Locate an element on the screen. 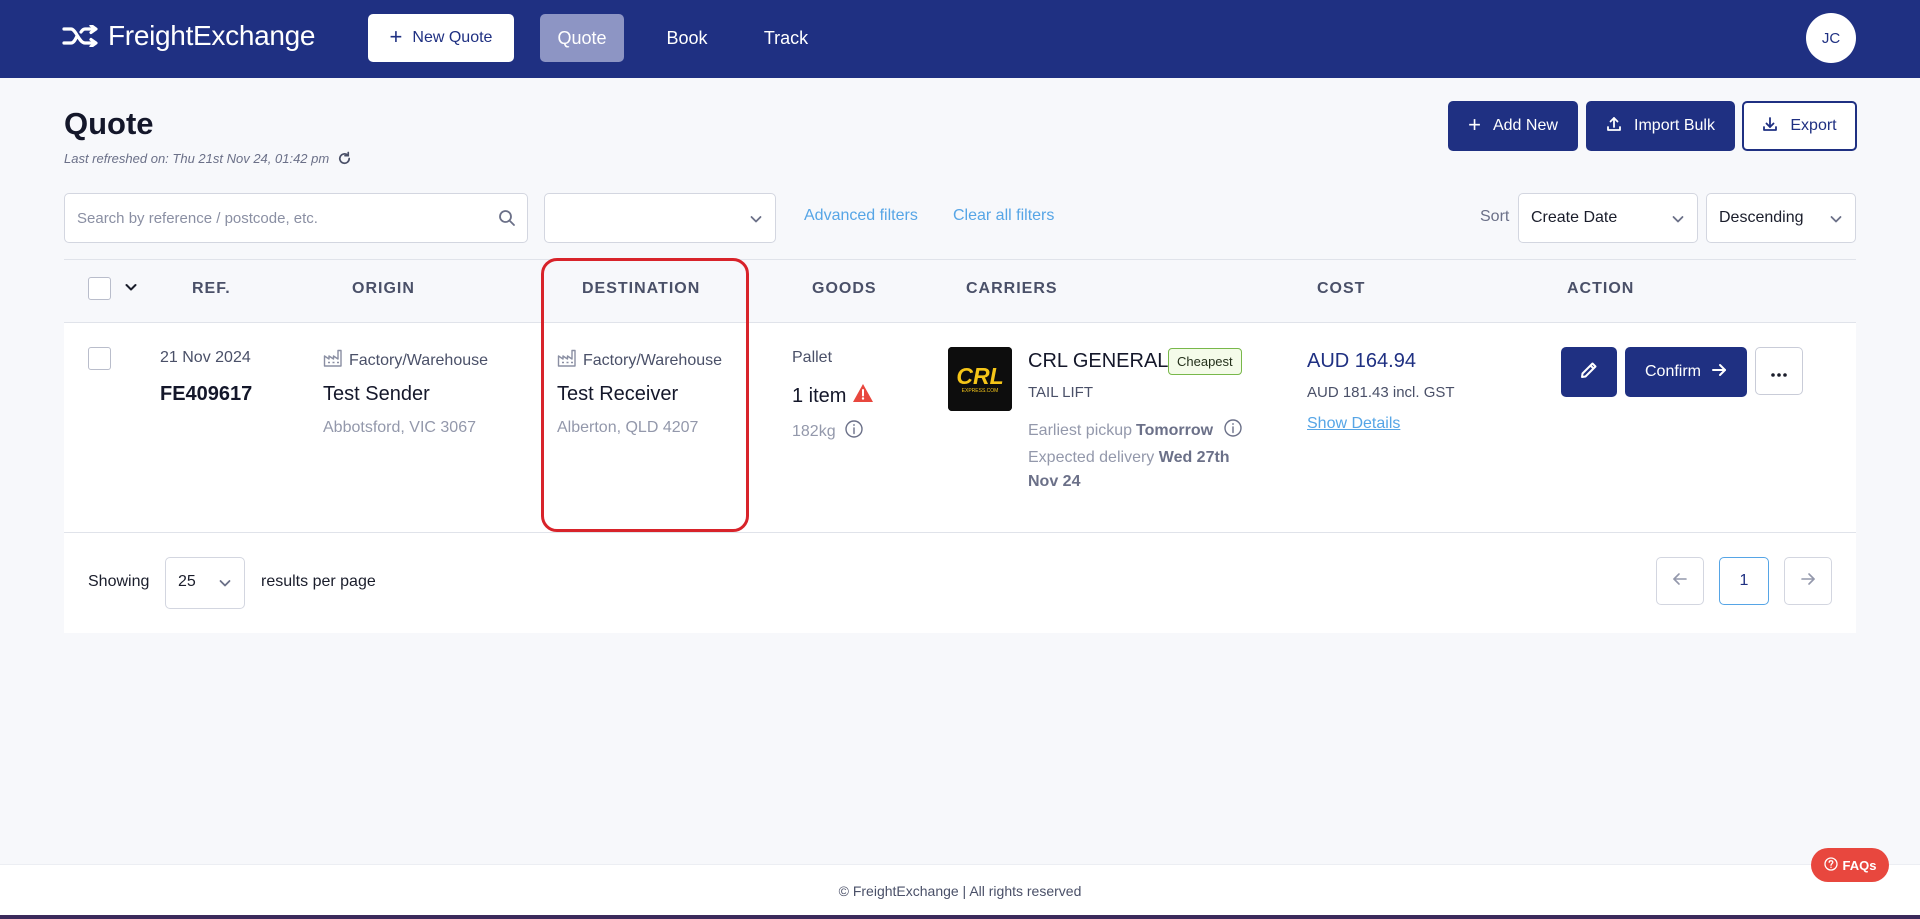 The height and width of the screenshot is (919, 1920). clear-filters-link: Clear all filters is located at coordinates (1003, 216).